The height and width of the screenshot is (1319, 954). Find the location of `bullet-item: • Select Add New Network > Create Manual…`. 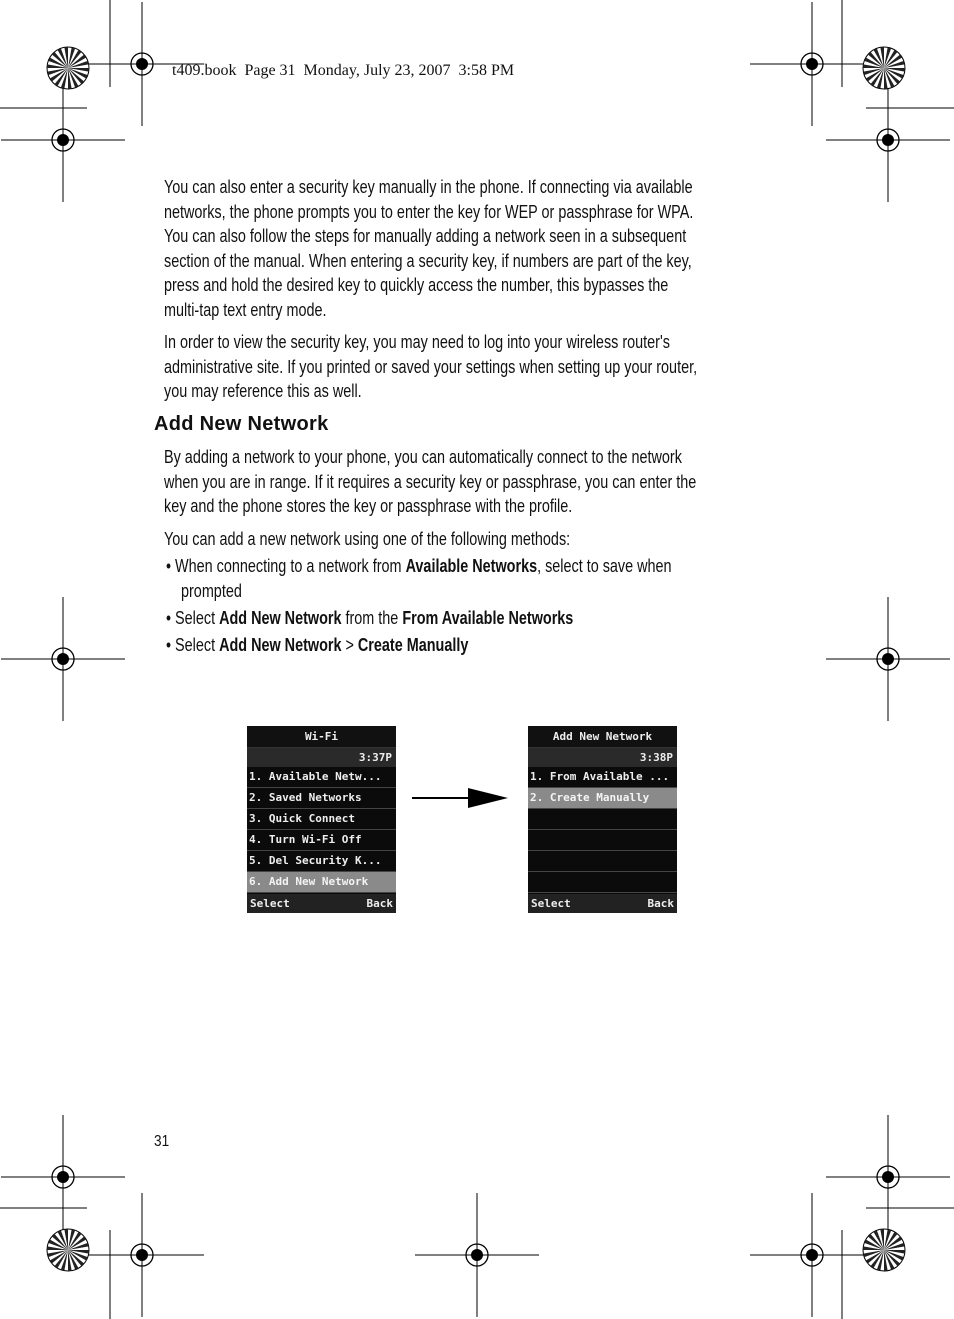

bullet-item: • Select Add New Network > Create Manual… is located at coordinates (317, 645).